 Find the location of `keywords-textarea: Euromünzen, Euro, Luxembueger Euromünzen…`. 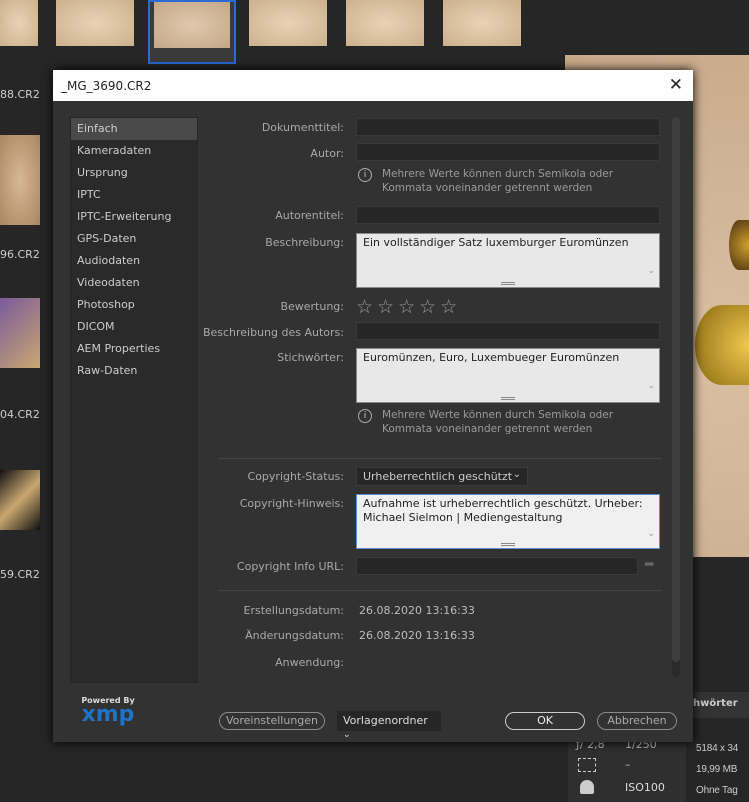

keywords-textarea: Euromünzen, Euro, Luxembueger Euromünzen… is located at coordinates (508, 375).